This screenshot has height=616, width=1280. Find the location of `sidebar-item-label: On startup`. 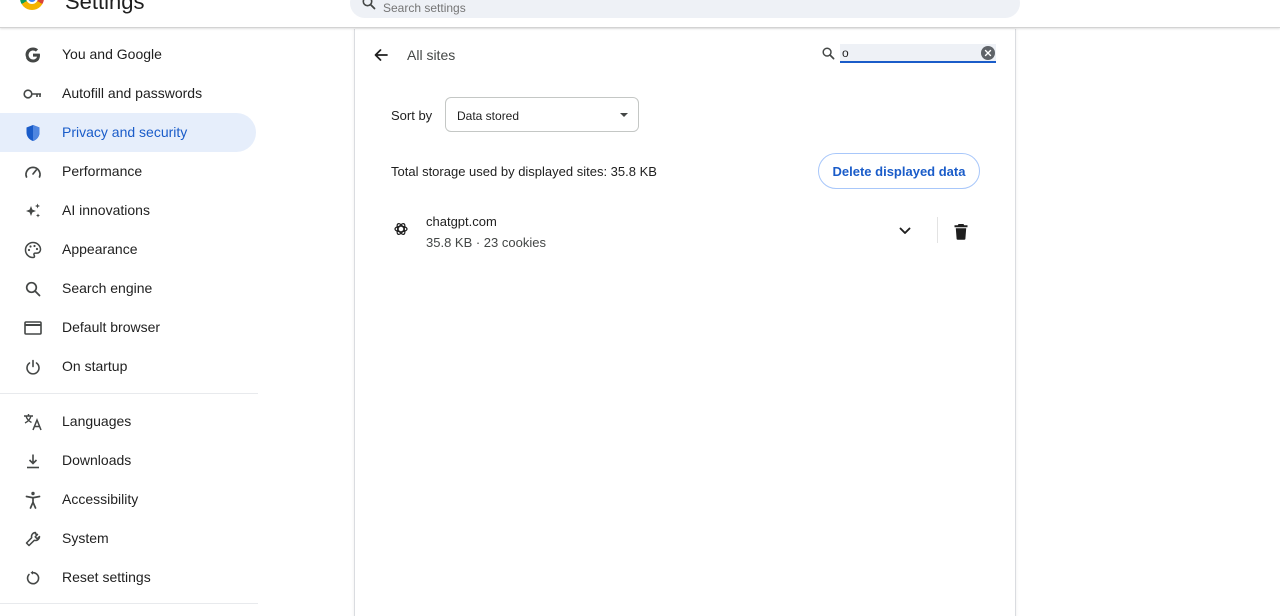

sidebar-item-label: On startup is located at coordinates (95, 366).